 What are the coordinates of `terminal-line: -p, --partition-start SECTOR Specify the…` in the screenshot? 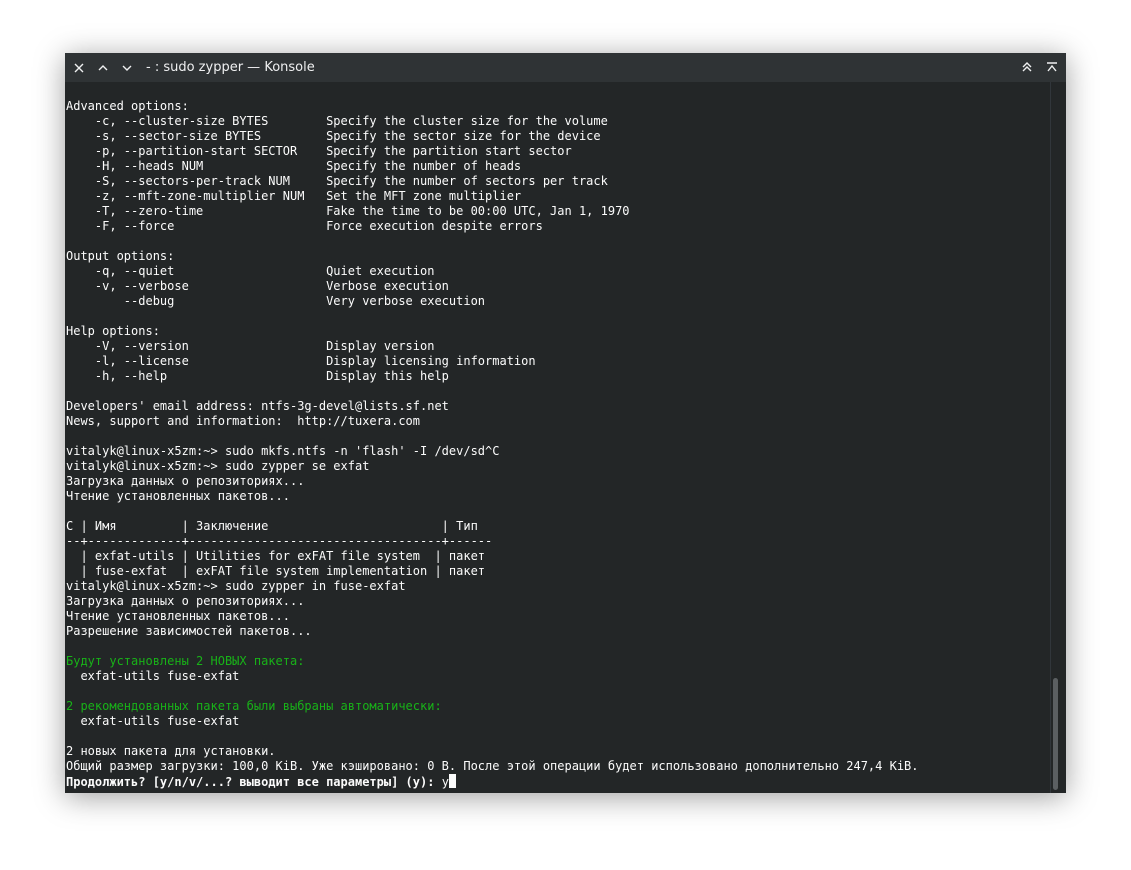 It's located at (319, 151).